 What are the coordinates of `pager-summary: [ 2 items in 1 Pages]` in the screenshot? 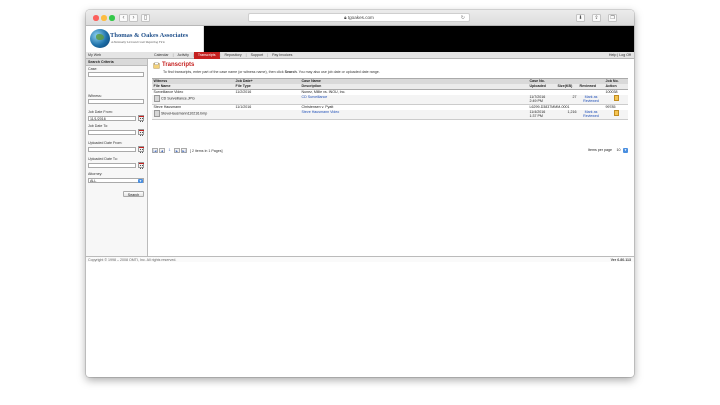 It's located at (206, 150).